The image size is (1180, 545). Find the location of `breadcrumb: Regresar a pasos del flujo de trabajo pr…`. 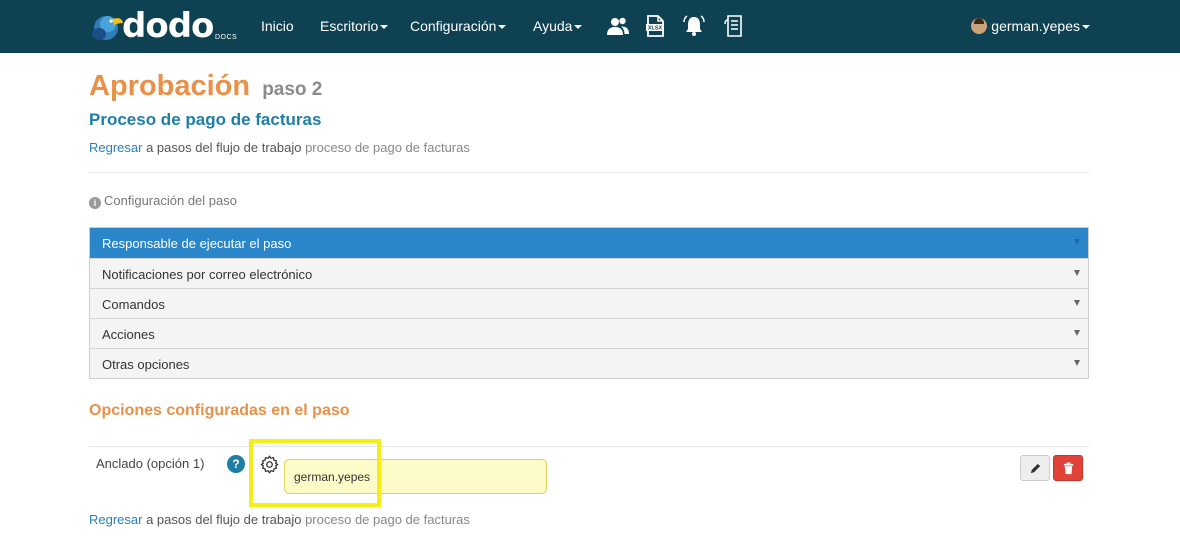

breadcrumb: Regresar a pasos del flujo de trabajo pr… is located at coordinates (279, 147).